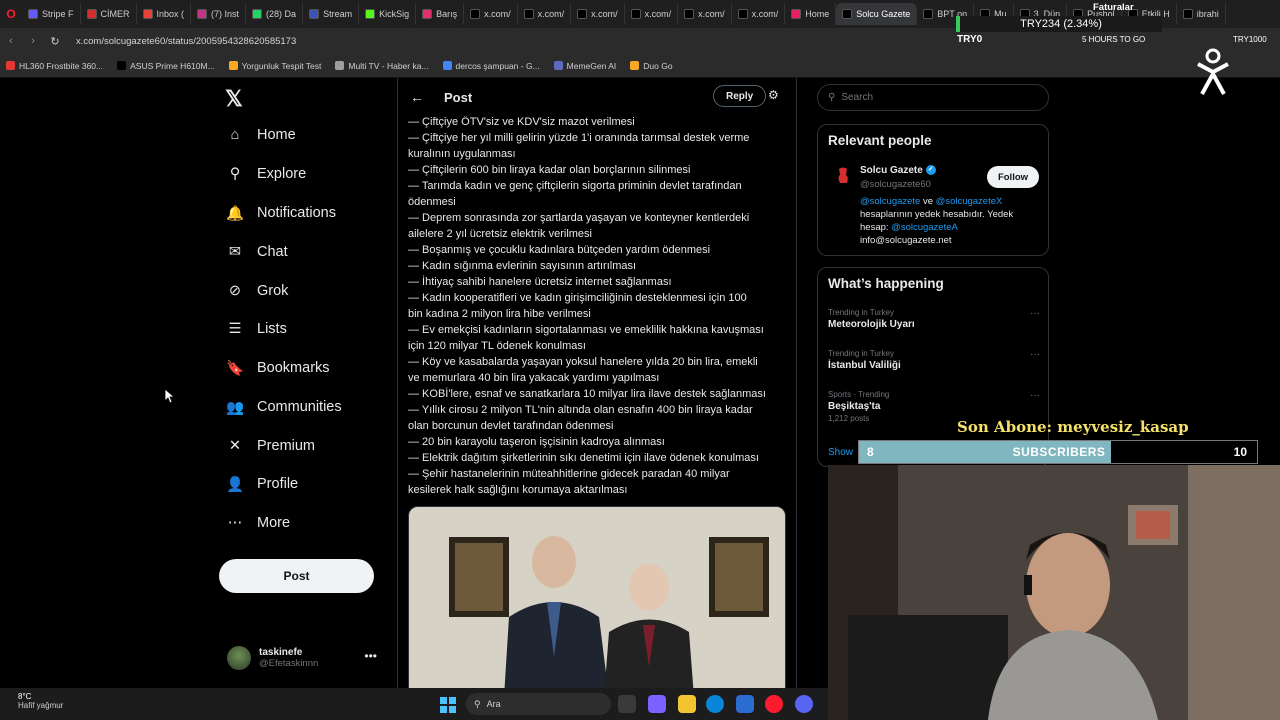 The width and height of the screenshot is (1280, 720). What do you see at coordinates (262, 484) in the screenshot?
I see `nav-item-profile: 👤 Profile` at bounding box center [262, 484].